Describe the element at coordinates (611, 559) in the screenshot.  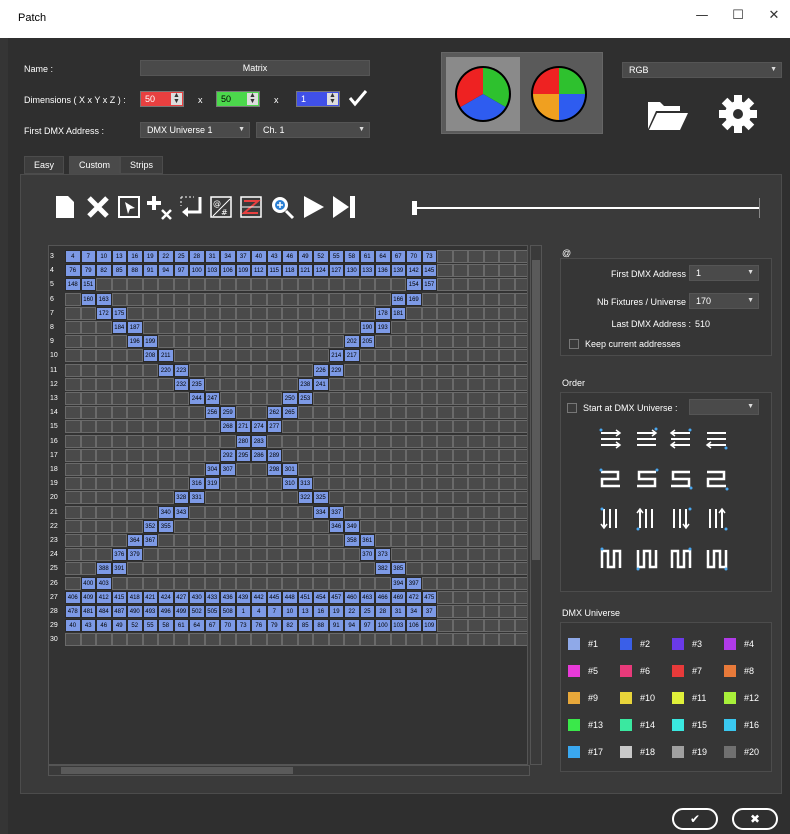
I see `order-vsnake-down-icon` at that location.